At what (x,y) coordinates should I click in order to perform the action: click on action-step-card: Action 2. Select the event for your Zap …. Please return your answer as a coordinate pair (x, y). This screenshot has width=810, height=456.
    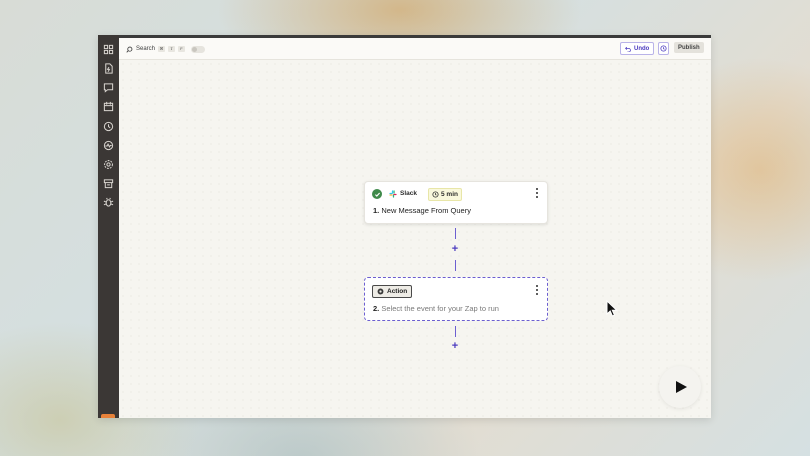
    Looking at the image, I should click on (456, 299).